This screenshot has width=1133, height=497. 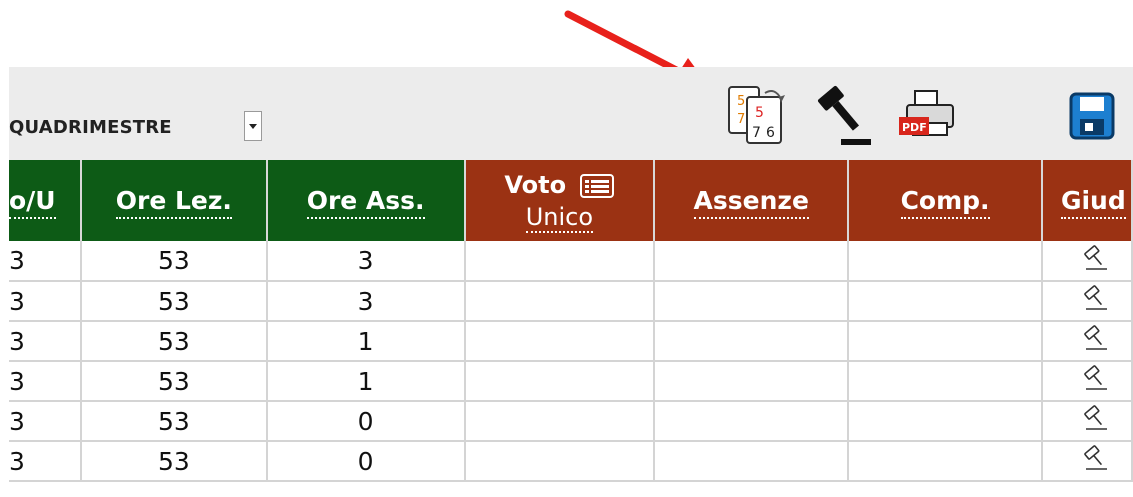 I want to click on column-header-ore-lez: Ore Lez., so click(x=174, y=200).